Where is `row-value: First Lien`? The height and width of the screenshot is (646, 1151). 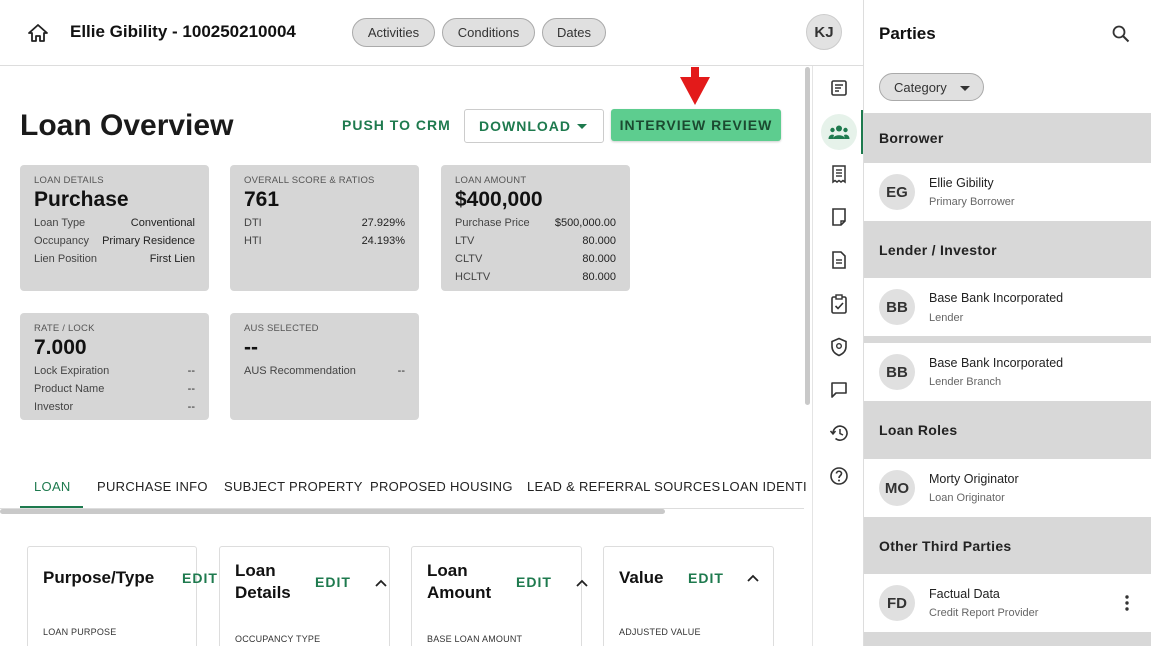 row-value: First Lien is located at coordinates (172, 259).